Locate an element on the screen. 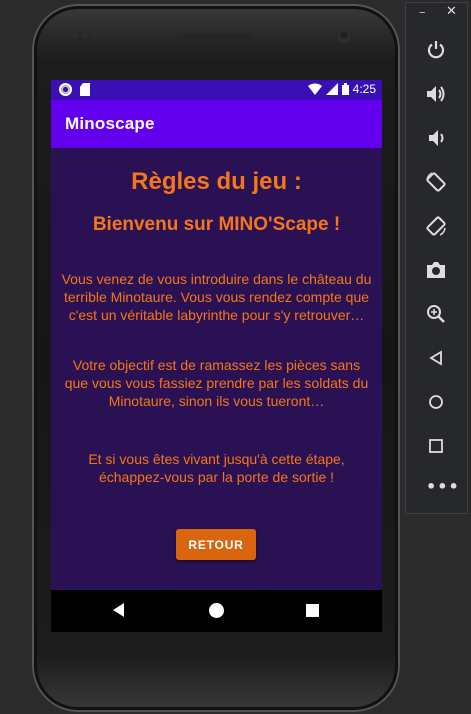 The height and width of the screenshot is (714, 471). retour-button: RETOUR is located at coordinates (216, 544).